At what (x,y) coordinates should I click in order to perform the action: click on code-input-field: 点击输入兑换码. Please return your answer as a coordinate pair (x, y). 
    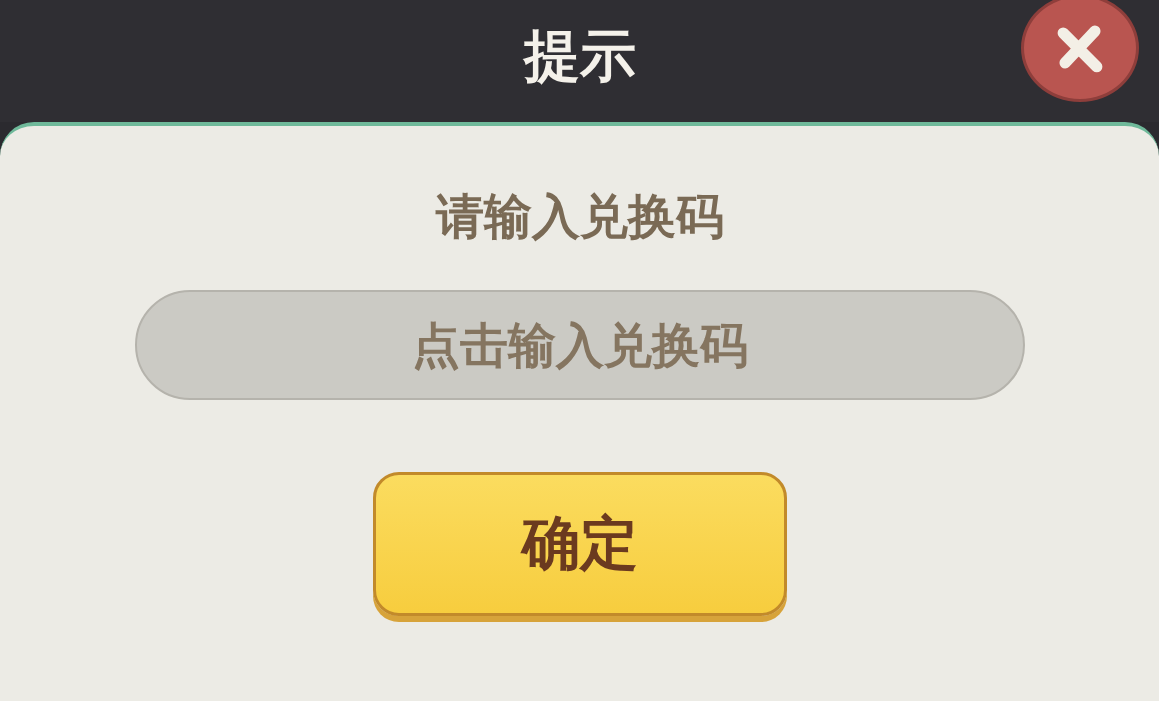
    Looking at the image, I should click on (579, 344).